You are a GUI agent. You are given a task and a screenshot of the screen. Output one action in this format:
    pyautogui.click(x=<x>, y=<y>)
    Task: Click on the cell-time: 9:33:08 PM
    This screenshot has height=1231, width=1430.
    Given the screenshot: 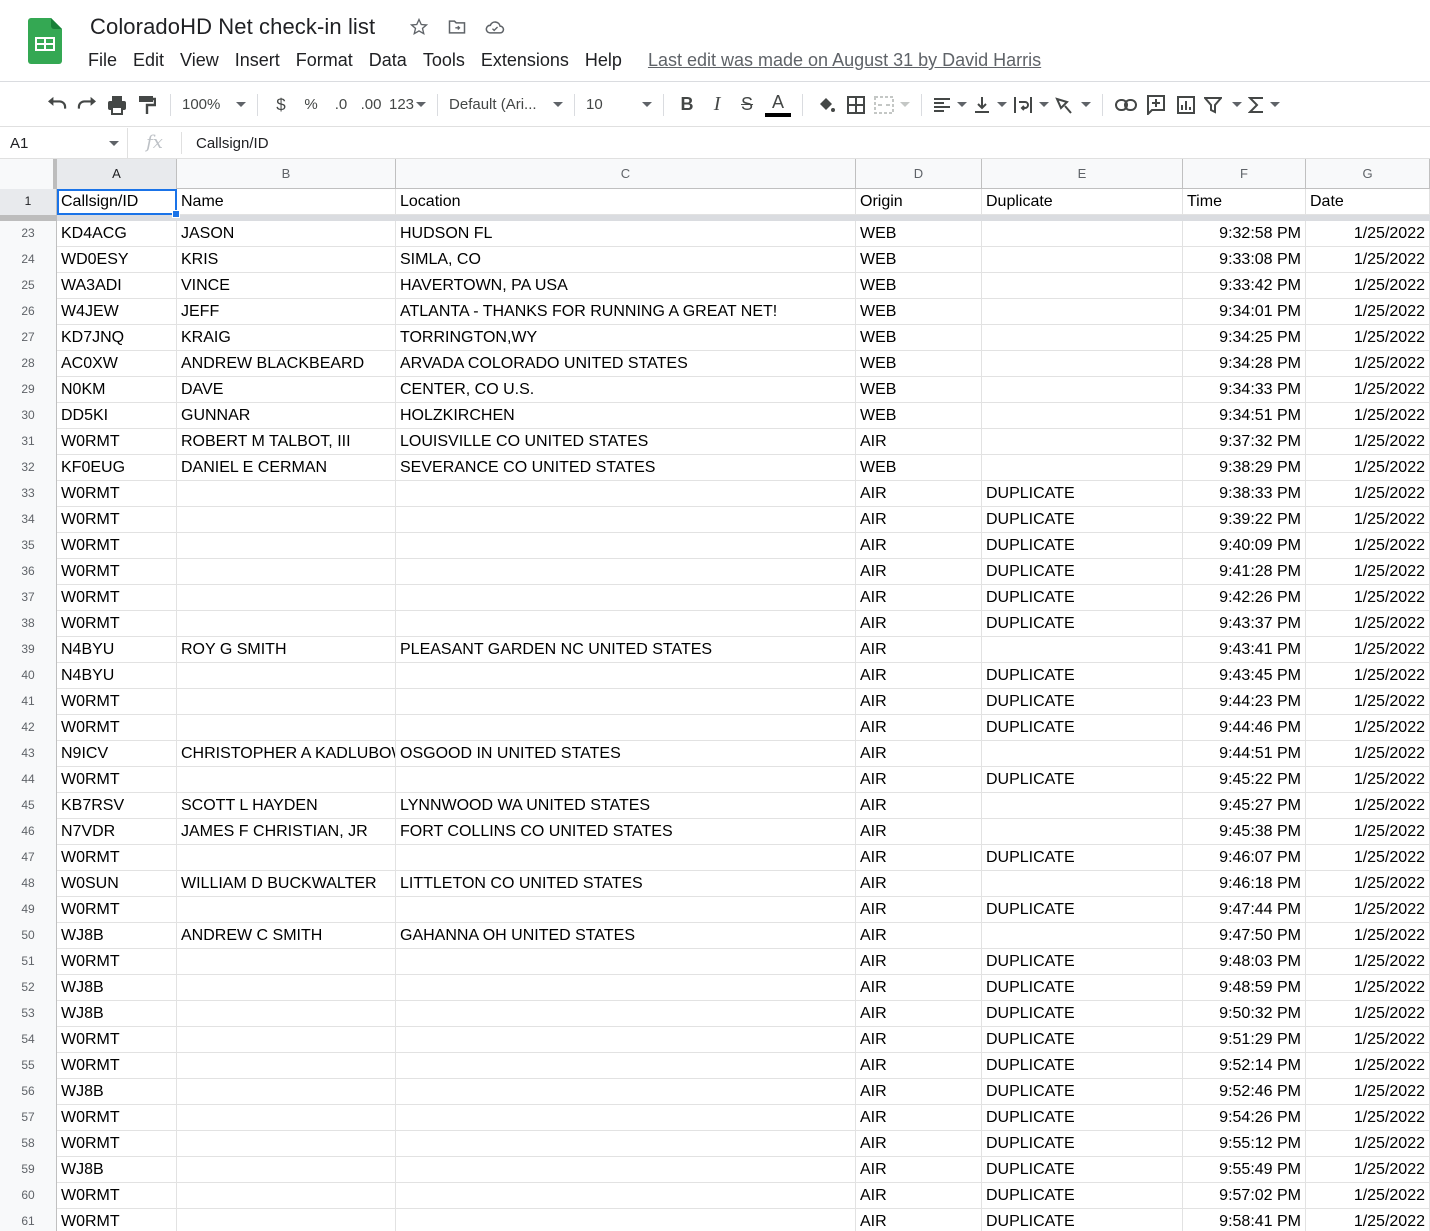 What is the action you would take?
    pyautogui.click(x=1244, y=260)
    